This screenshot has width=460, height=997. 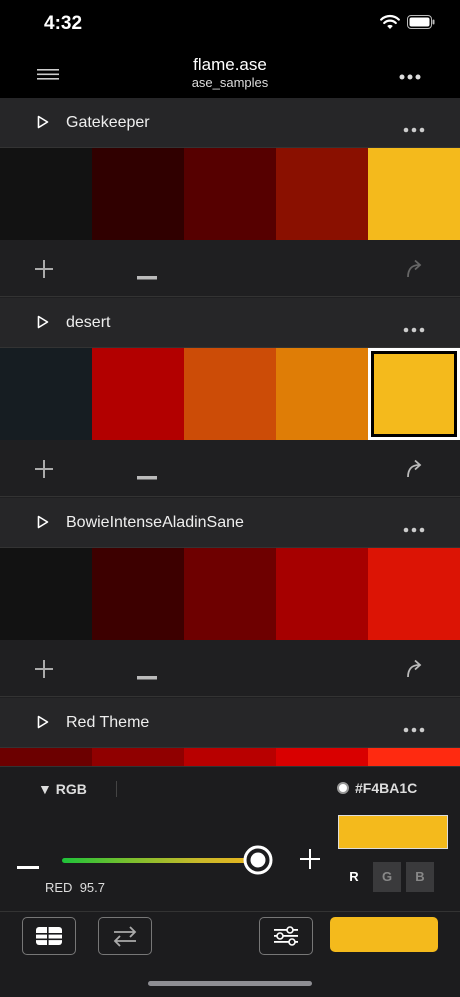 I want to click on nav-bar: flame.ase ase_samples, so click(x=230, y=73).